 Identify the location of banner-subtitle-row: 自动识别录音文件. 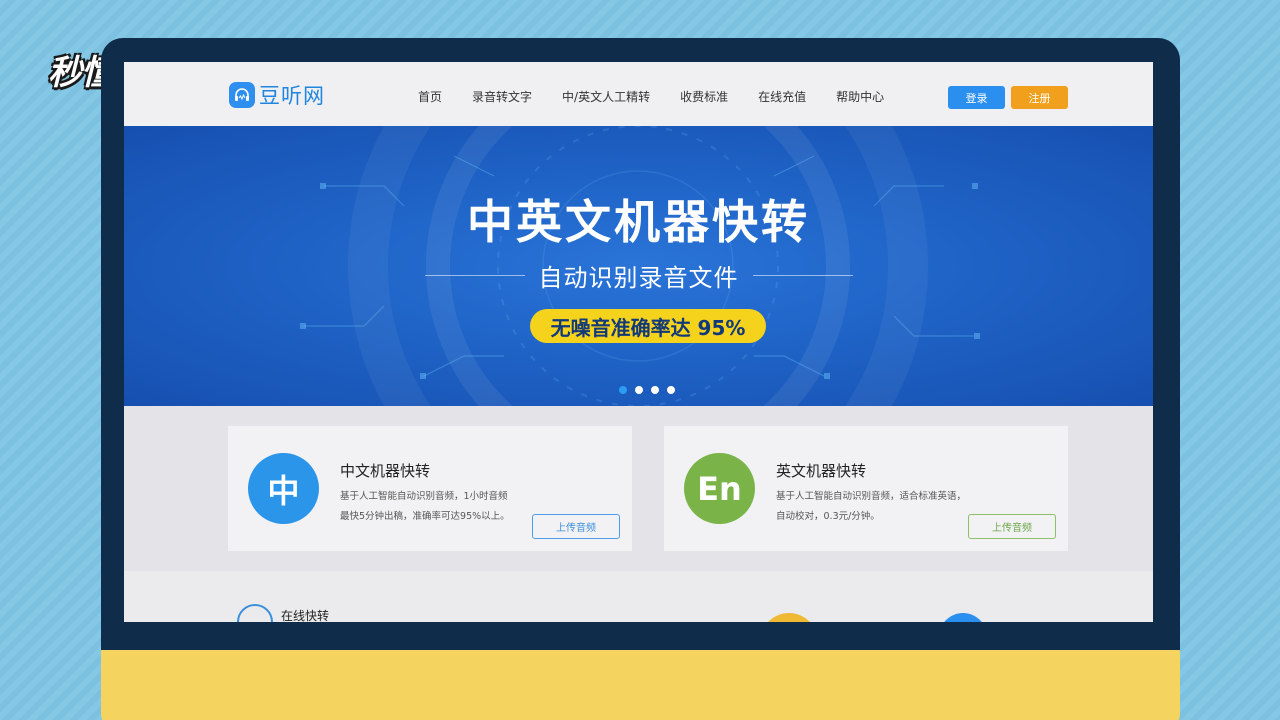
(638, 275).